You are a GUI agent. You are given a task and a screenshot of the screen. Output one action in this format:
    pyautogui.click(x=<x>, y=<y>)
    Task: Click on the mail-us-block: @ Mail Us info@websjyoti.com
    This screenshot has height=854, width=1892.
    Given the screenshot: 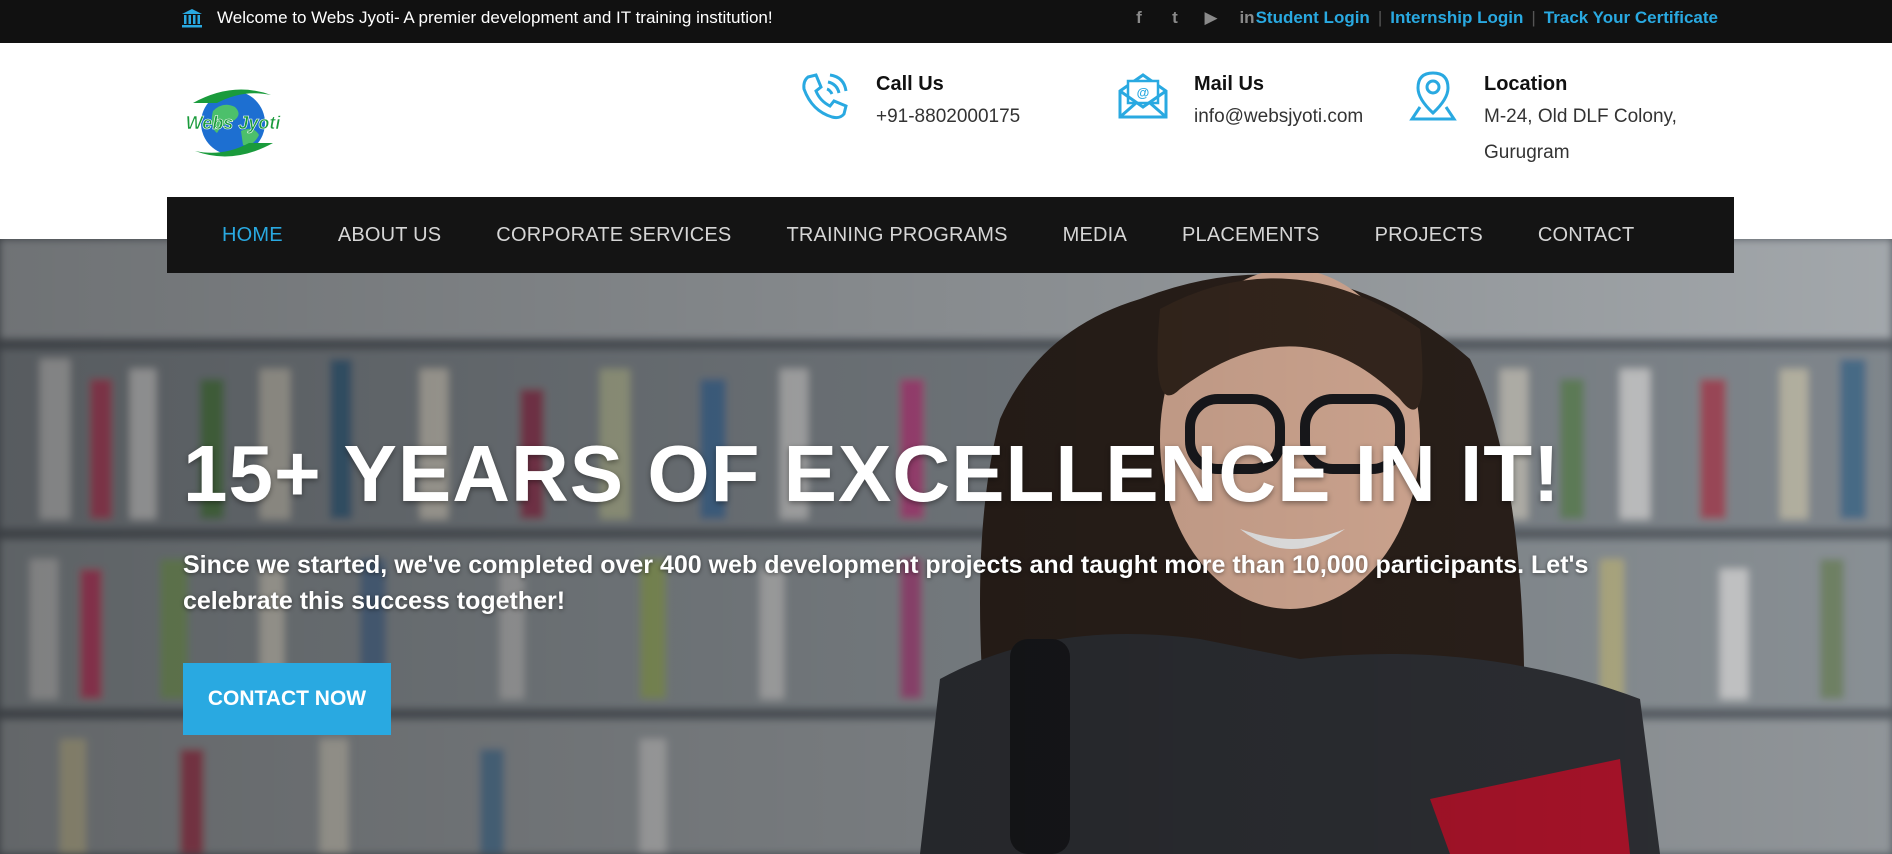 What is the action you would take?
    pyautogui.click(x=1239, y=102)
    